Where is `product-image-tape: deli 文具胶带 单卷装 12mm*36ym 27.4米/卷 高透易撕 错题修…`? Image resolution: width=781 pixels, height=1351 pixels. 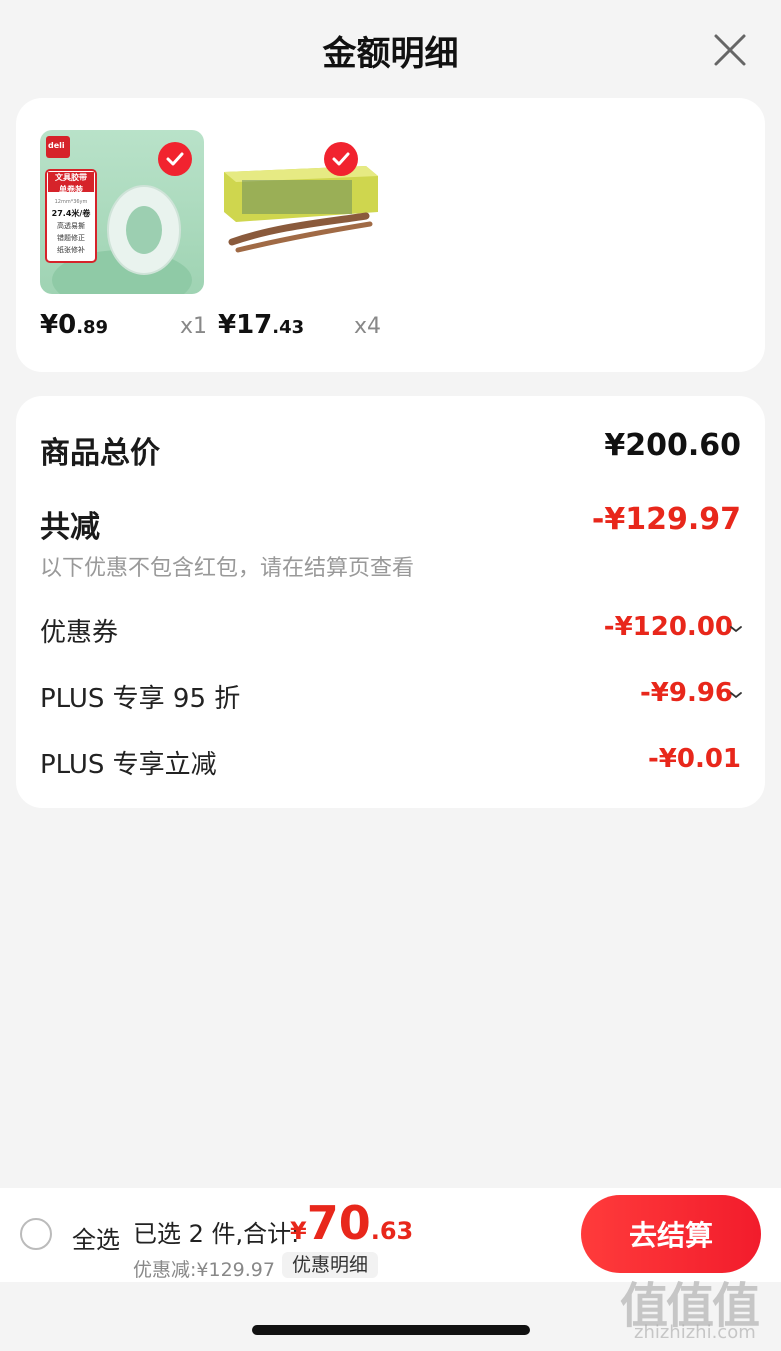
product-image-tape: deli 文具胶带 单卷装 12mm*36ym 27.4米/卷 高透易撕 错题修… is located at coordinates (122, 212).